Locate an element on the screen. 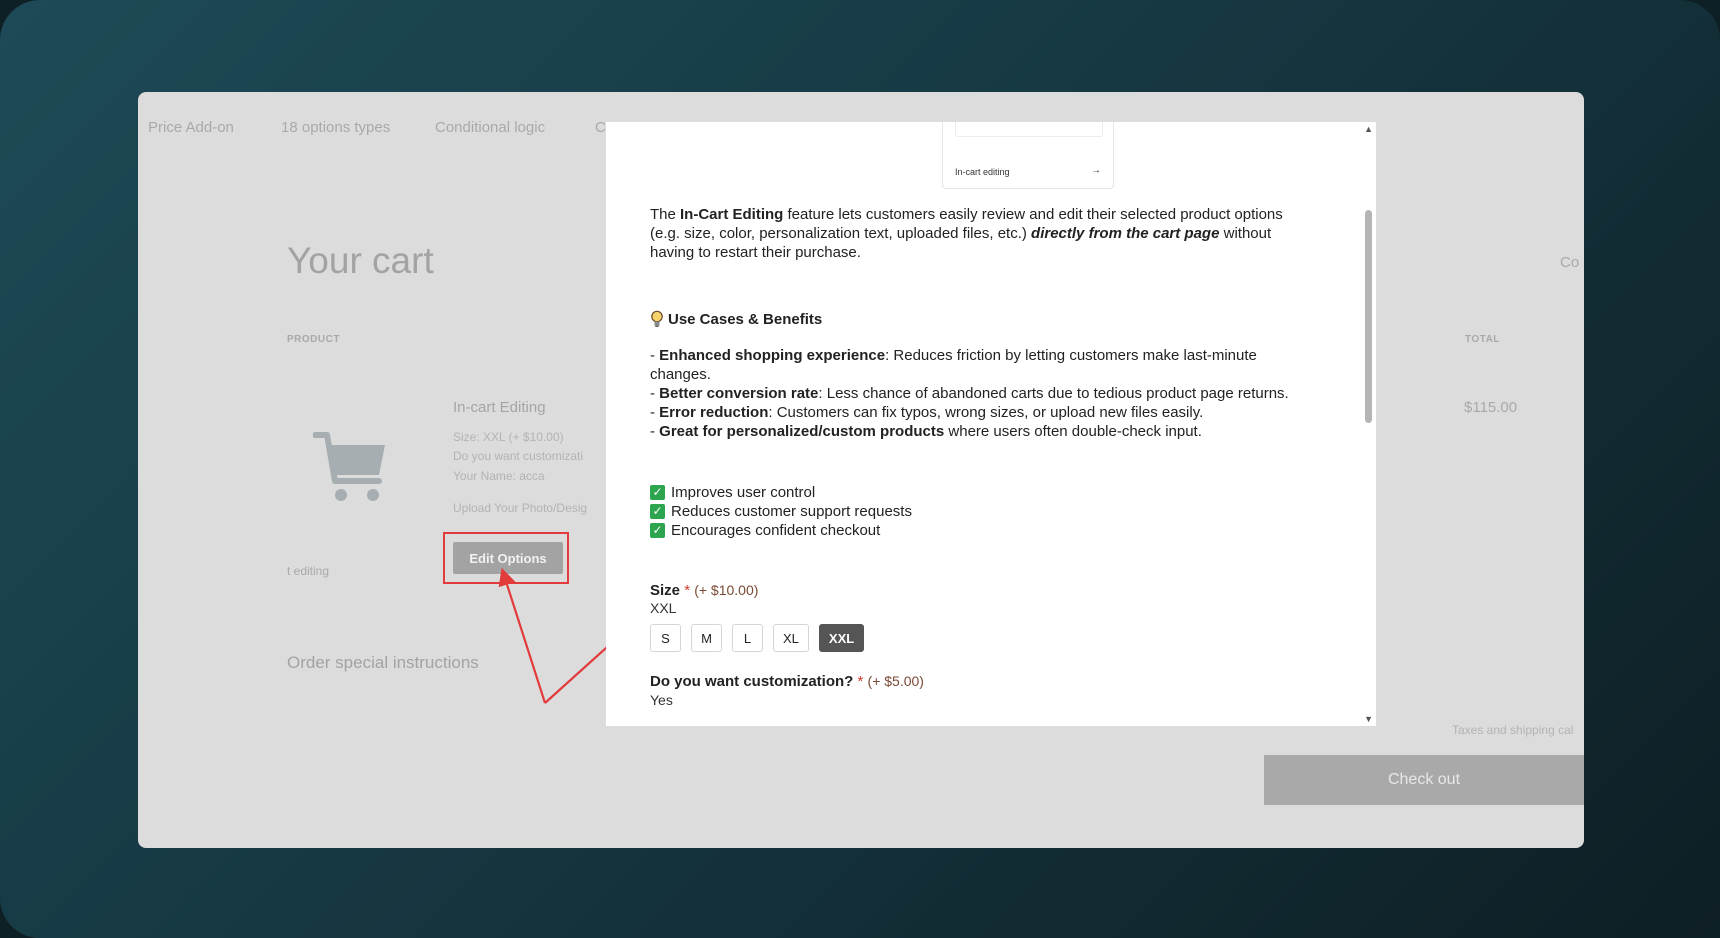 The height and width of the screenshot is (938, 1720). thumbnail-card is located at coordinates (1029, 129).